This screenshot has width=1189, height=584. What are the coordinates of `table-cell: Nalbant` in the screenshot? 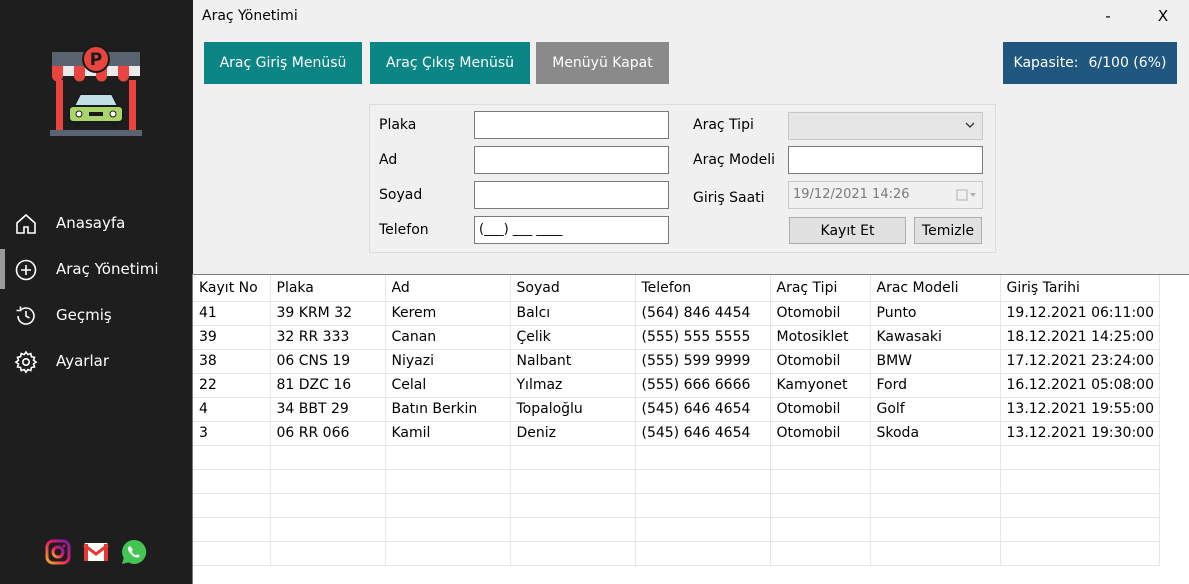 It's located at (573, 361).